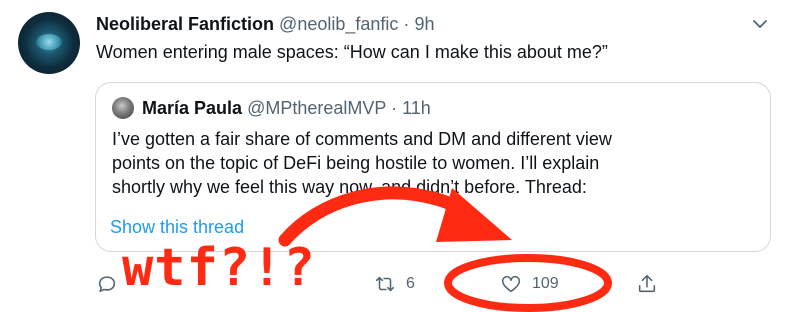  What do you see at coordinates (424, 24) in the screenshot?
I see `tweet-time: 9h` at bounding box center [424, 24].